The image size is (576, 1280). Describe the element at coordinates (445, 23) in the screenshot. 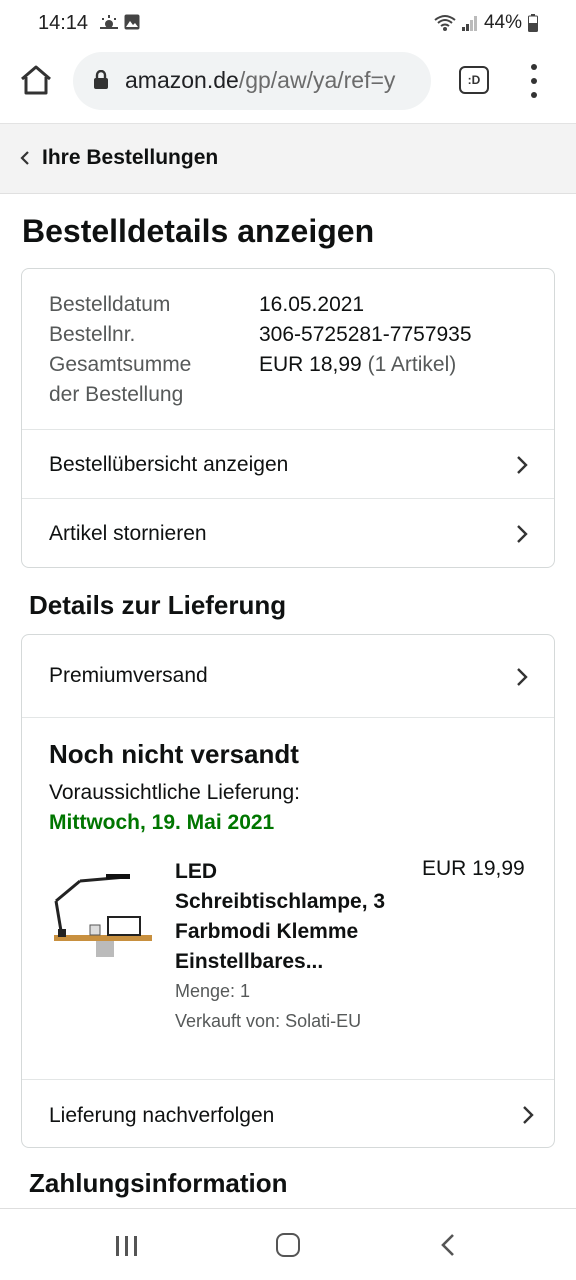

I see `wifi-icon` at that location.